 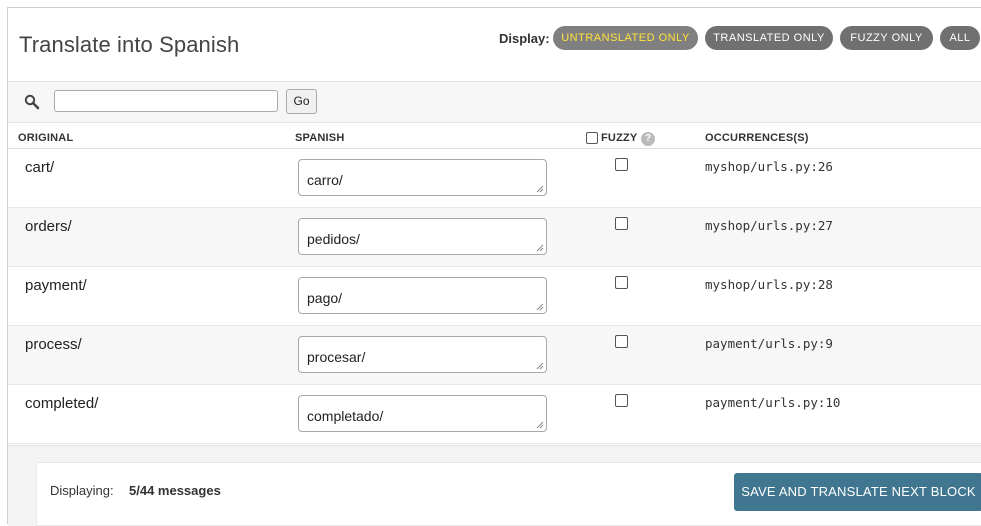 I want to click on translation-value: carro/, so click(x=325, y=180).